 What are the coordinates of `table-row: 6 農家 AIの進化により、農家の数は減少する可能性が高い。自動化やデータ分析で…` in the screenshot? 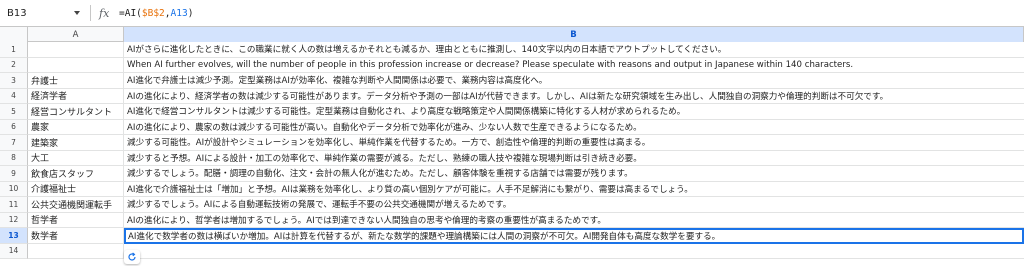 It's located at (512, 127).